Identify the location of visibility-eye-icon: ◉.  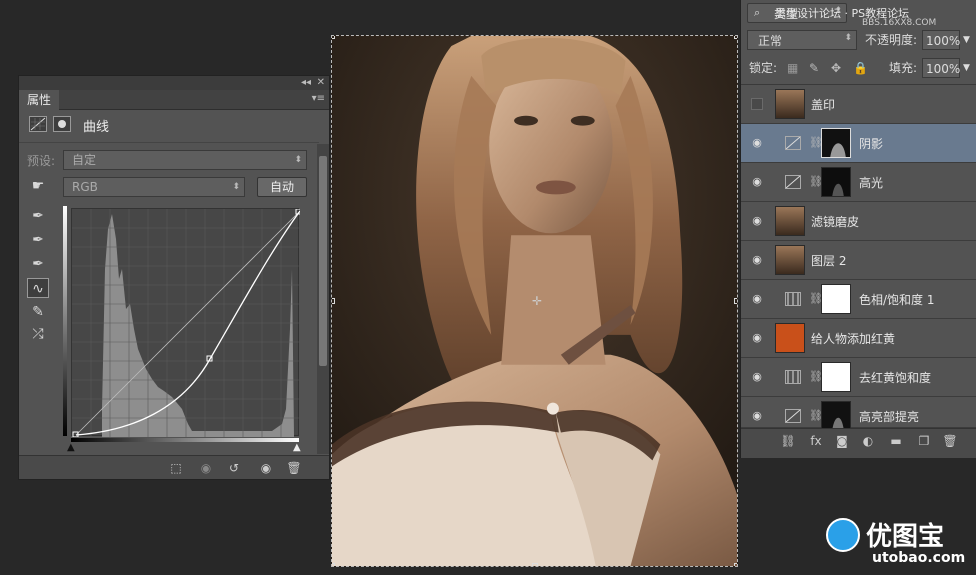
(266, 468).